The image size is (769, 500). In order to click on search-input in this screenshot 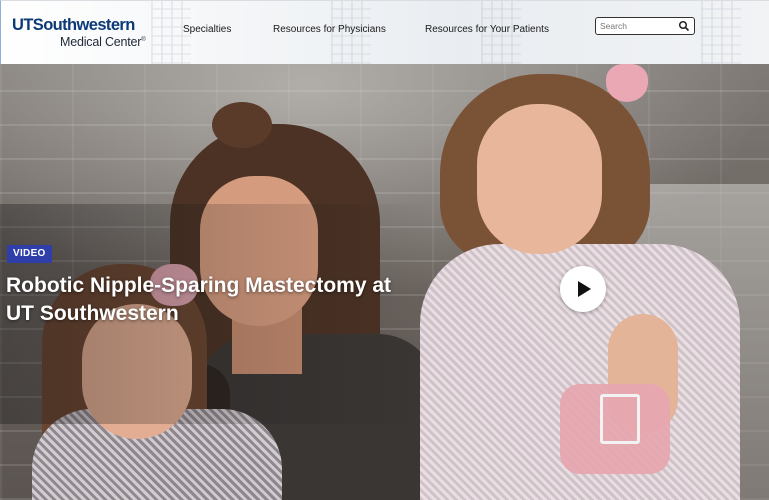, I will do `click(637, 26)`.